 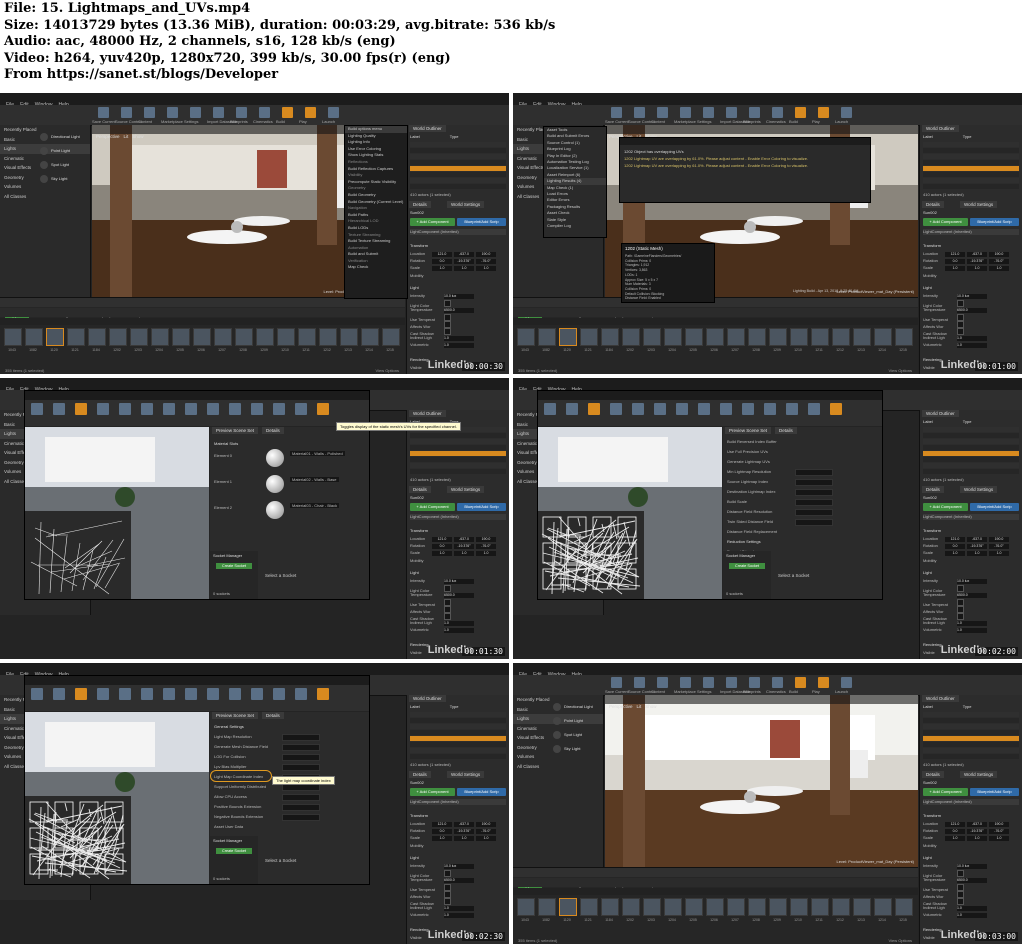 I want to click on mode-category: All Classes, so click(x=558, y=767).